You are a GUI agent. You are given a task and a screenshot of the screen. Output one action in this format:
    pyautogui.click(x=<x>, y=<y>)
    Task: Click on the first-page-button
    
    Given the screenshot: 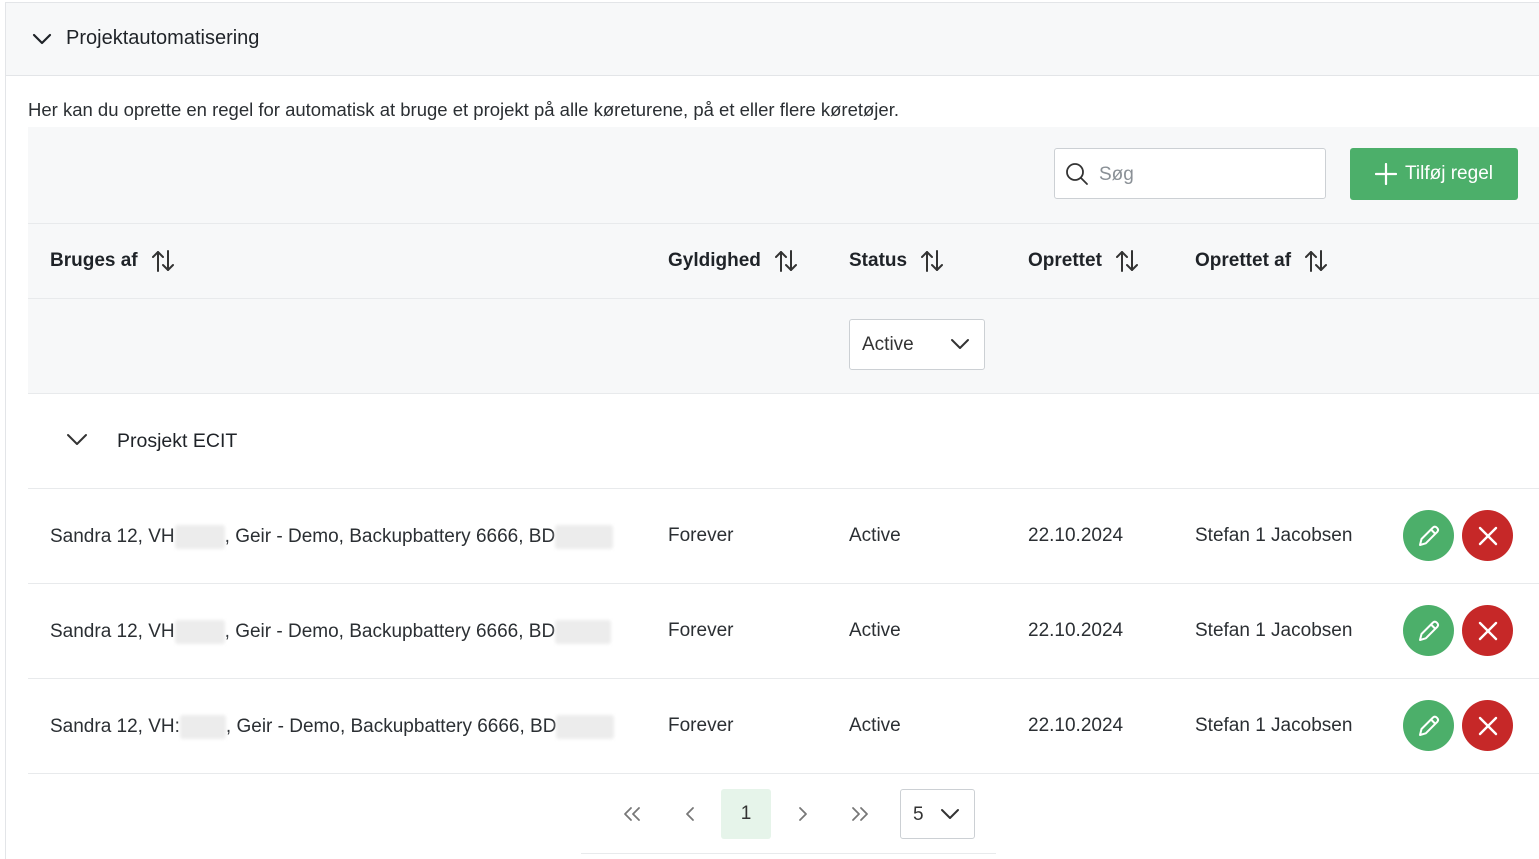 What is the action you would take?
    pyautogui.click(x=632, y=814)
    